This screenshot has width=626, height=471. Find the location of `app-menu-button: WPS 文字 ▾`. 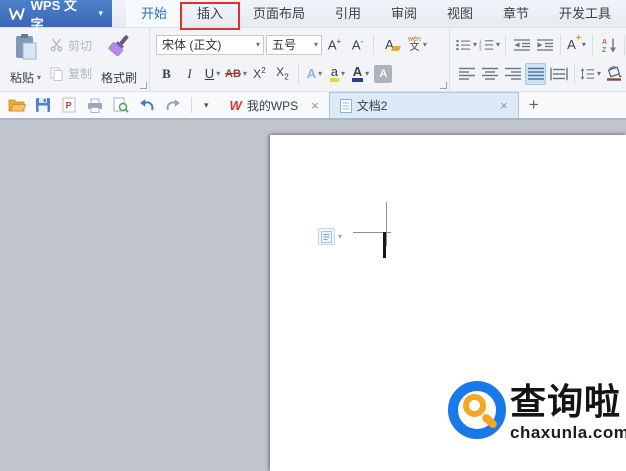

app-menu-button: WPS 文字 ▾ is located at coordinates (56, 16).